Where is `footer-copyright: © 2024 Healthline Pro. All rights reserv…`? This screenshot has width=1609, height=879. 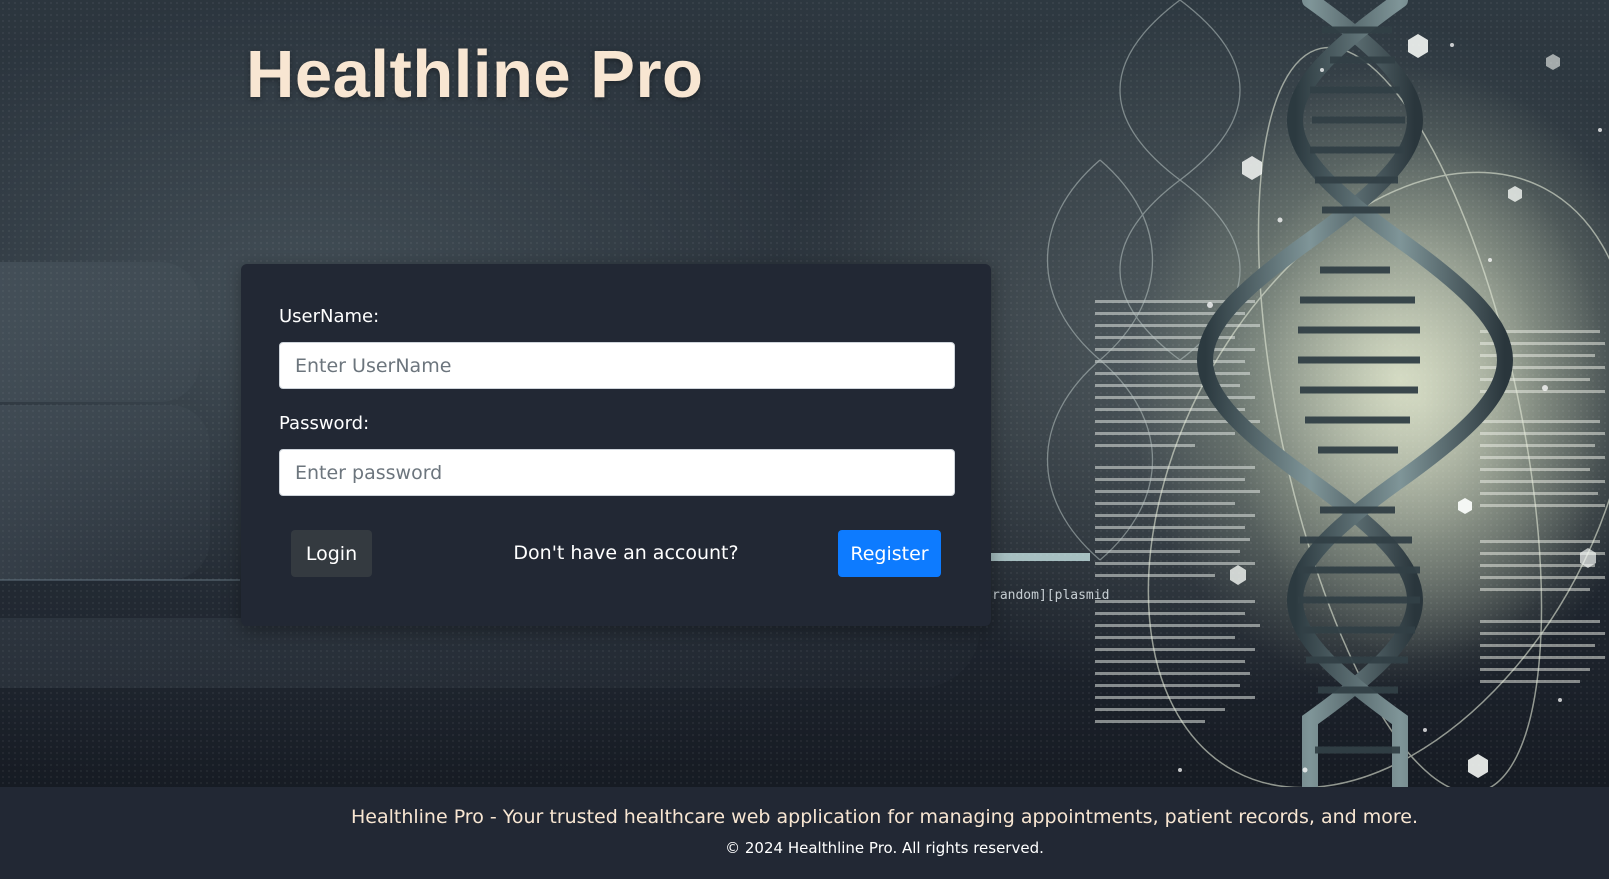
footer-copyright: © 2024 Healthline Pro. All rights reserv… is located at coordinates (884, 848).